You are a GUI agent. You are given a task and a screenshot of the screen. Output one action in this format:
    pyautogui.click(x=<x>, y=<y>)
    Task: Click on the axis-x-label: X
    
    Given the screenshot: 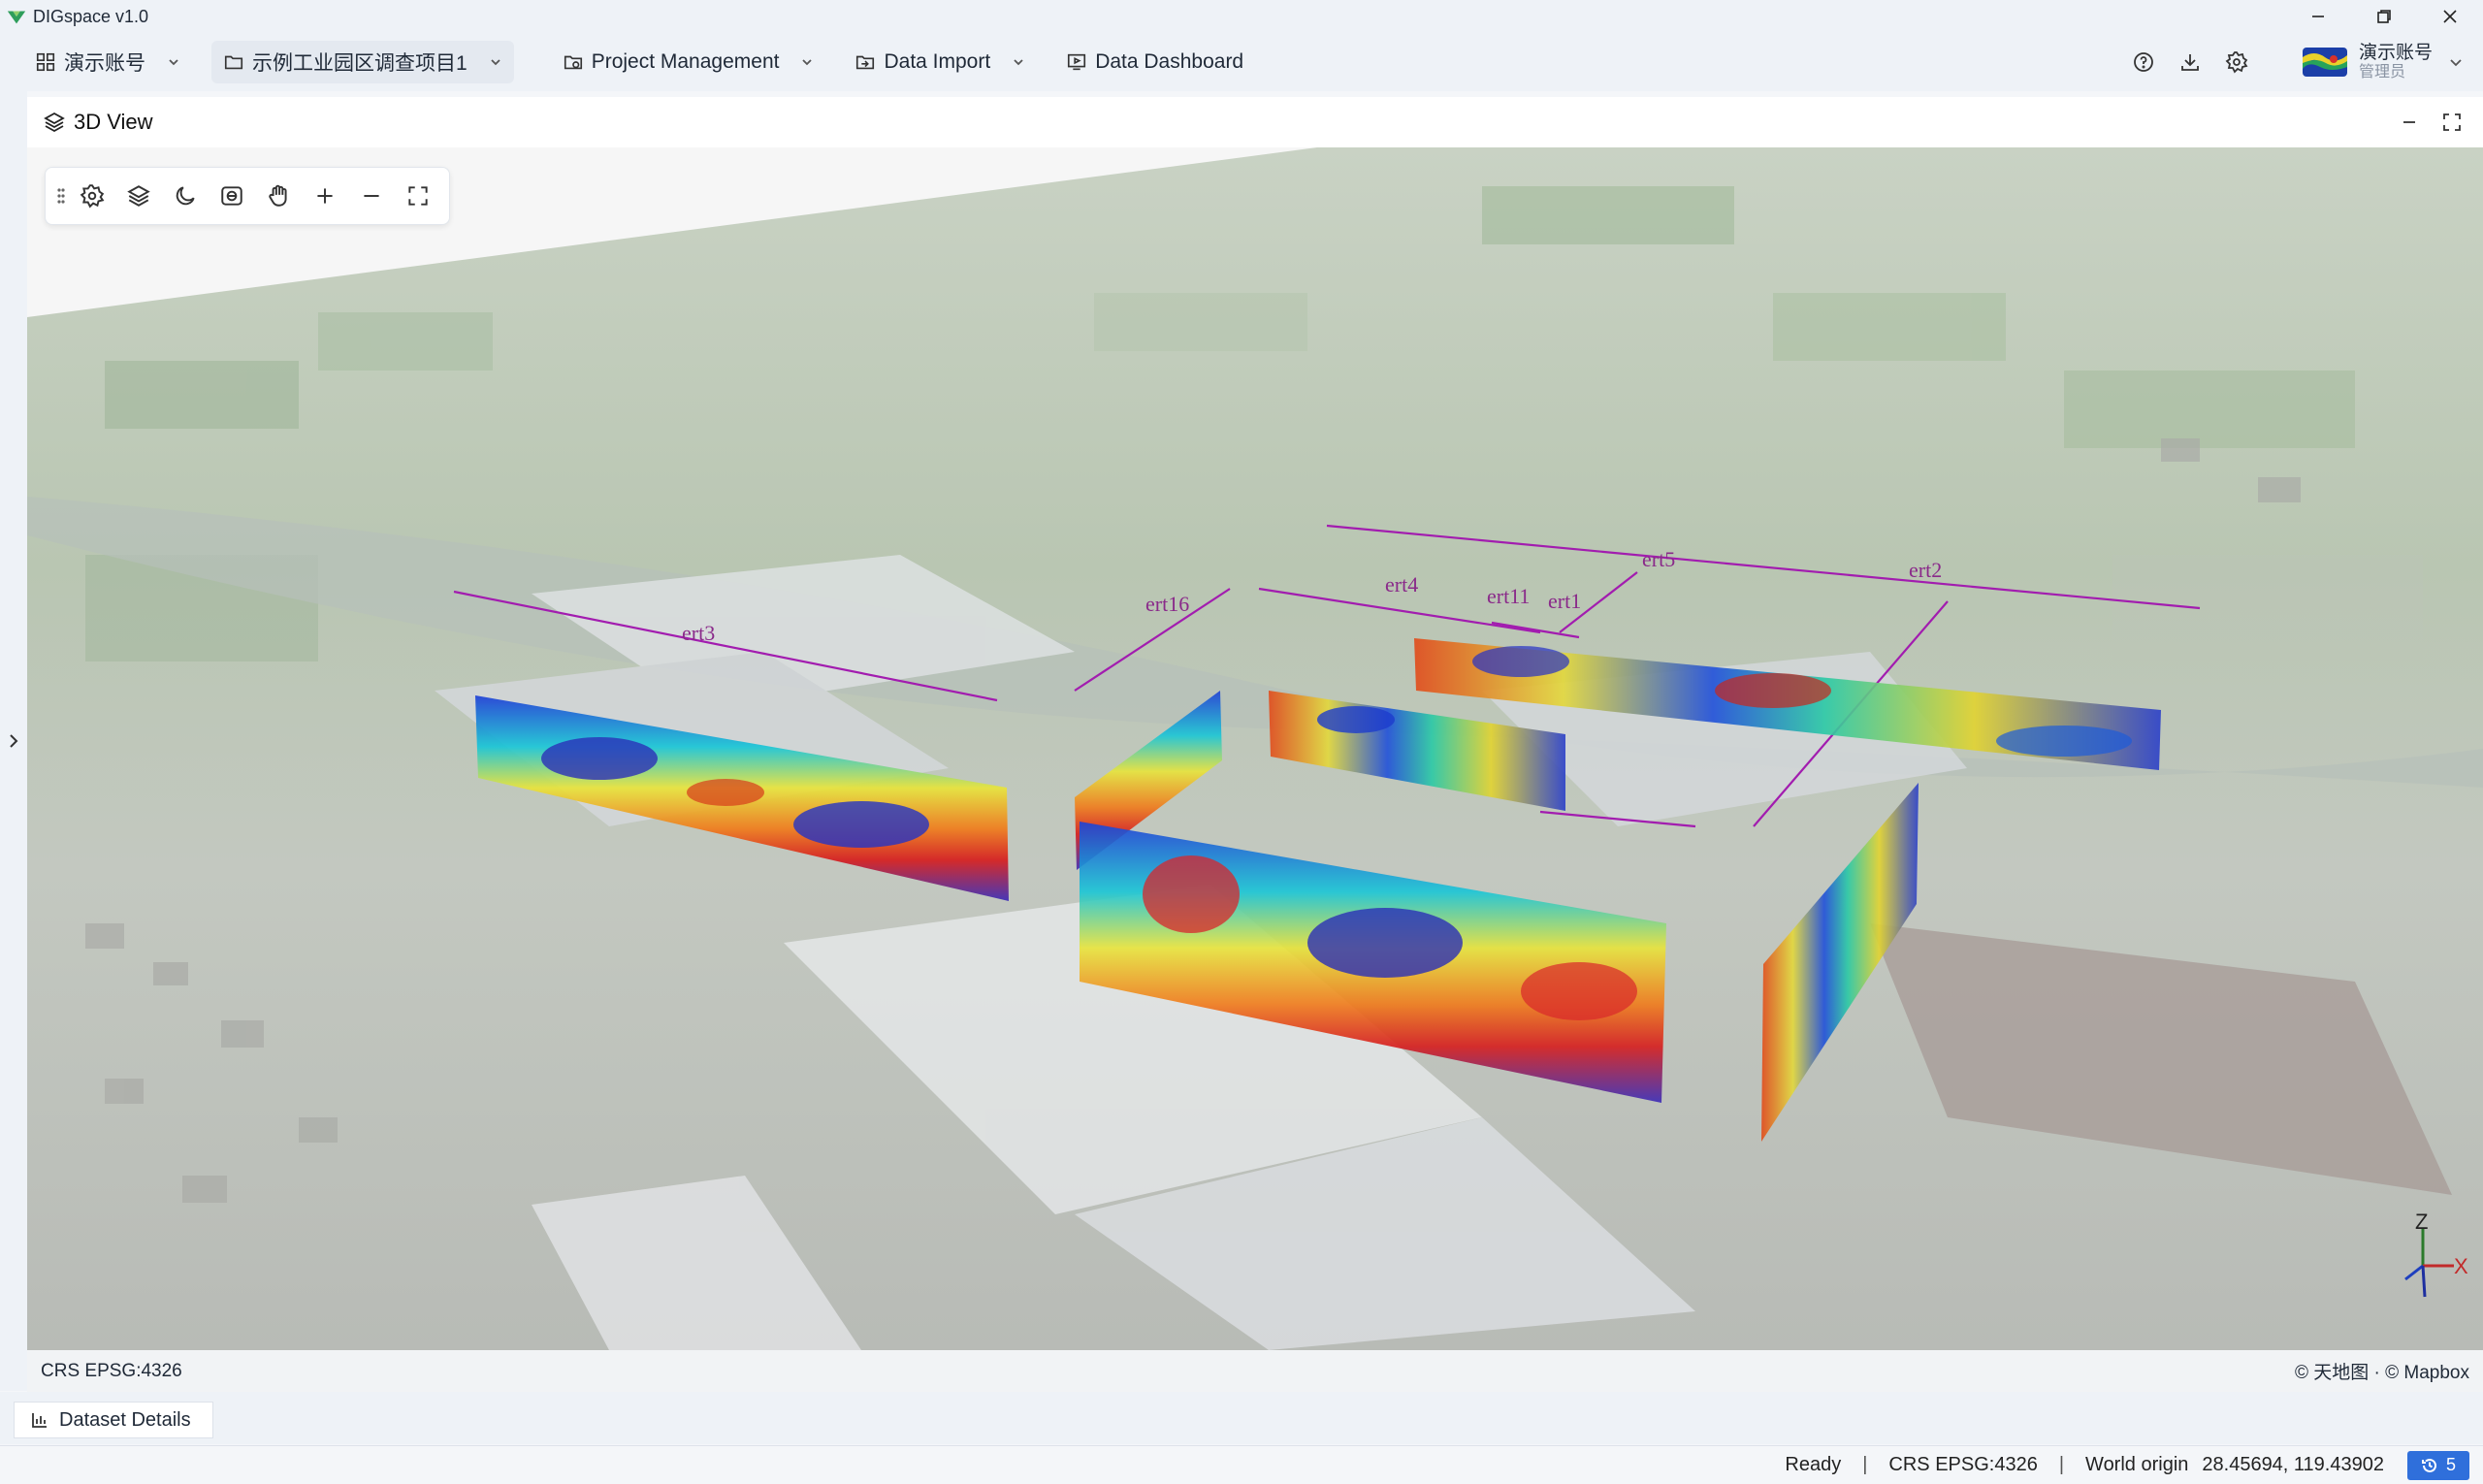 What is the action you would take?
    pyautogui.click(x=2461, y=1266)
    